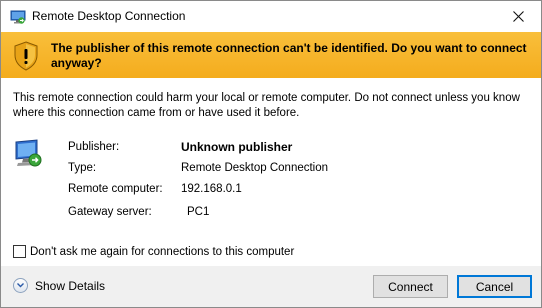 This screenshot has width=542, height=308. I want to click on dont-ask-again-checkbox, so click(19, 251).